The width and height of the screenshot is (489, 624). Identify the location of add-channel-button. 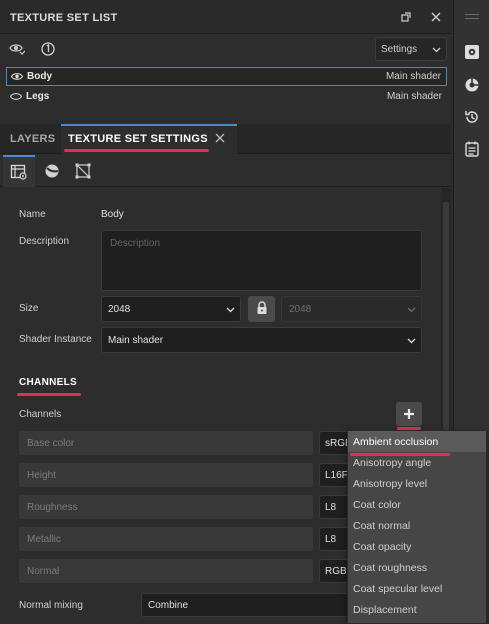
(409, 414).